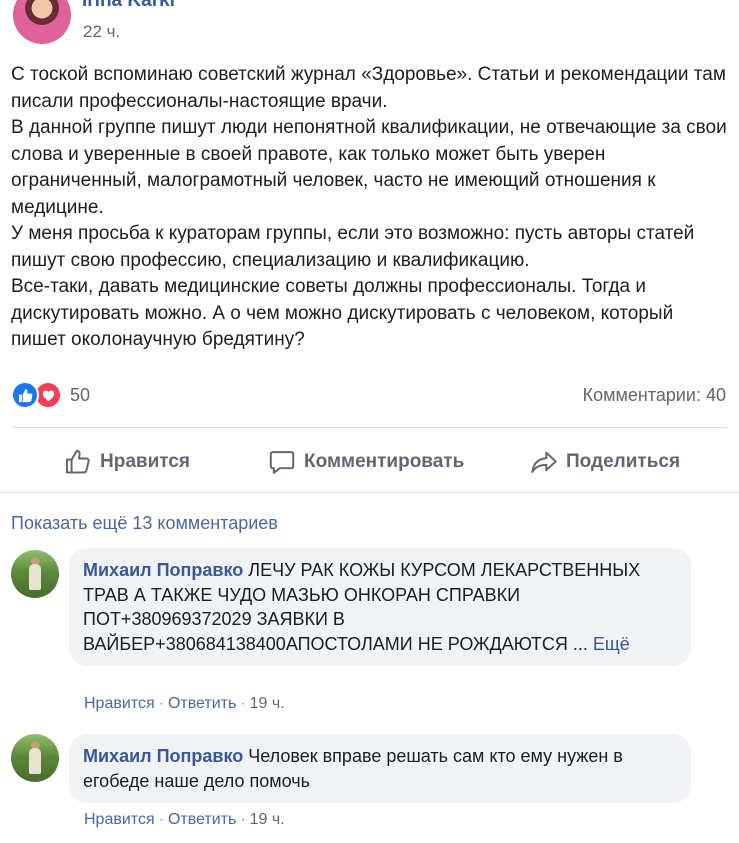 This screenshot has width=739, height=843. Describe the element at coordinates (369, 492) in the screenshot. I see `section-divider` at that location.